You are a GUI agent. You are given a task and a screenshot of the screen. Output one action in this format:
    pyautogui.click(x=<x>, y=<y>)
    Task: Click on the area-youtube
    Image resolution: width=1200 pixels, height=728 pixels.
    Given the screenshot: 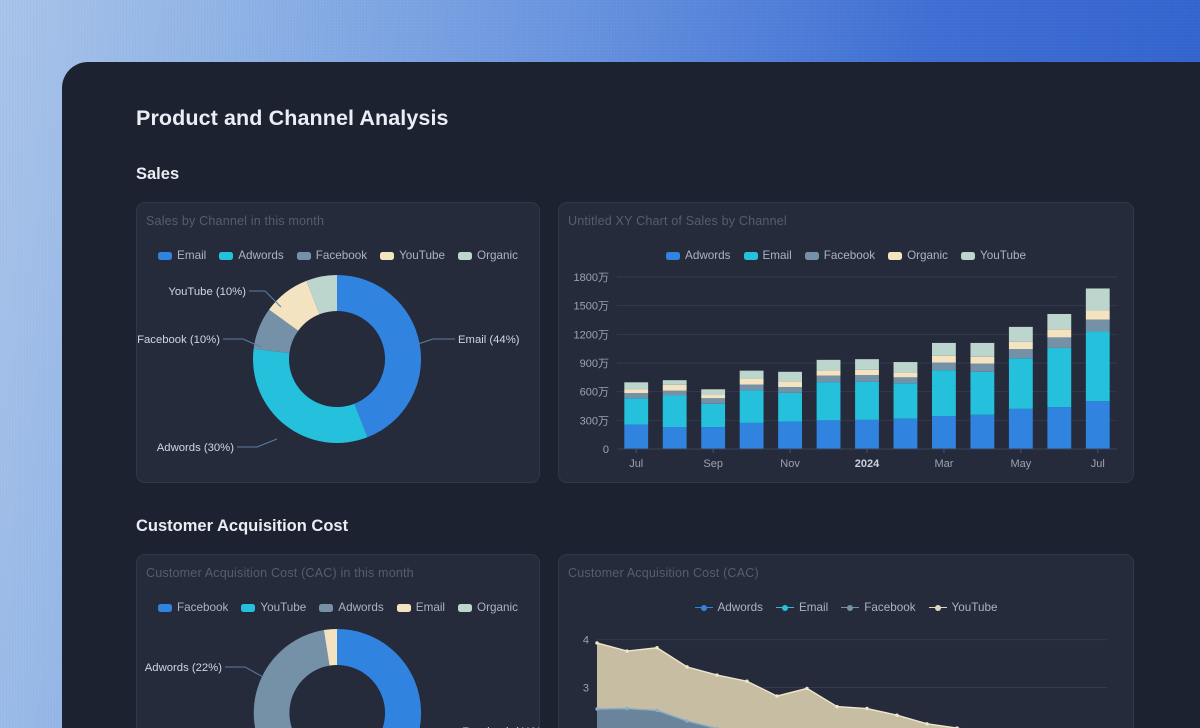 What is the action you would take?
    pyautogui.click(x=852, y=685)
    